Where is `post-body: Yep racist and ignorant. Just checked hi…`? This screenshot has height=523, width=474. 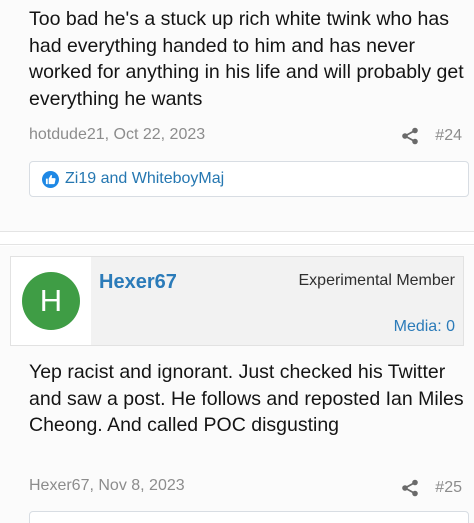
post-body: Yep racist and ignorant. Just checked hi… is located at coordinates (246, 398).